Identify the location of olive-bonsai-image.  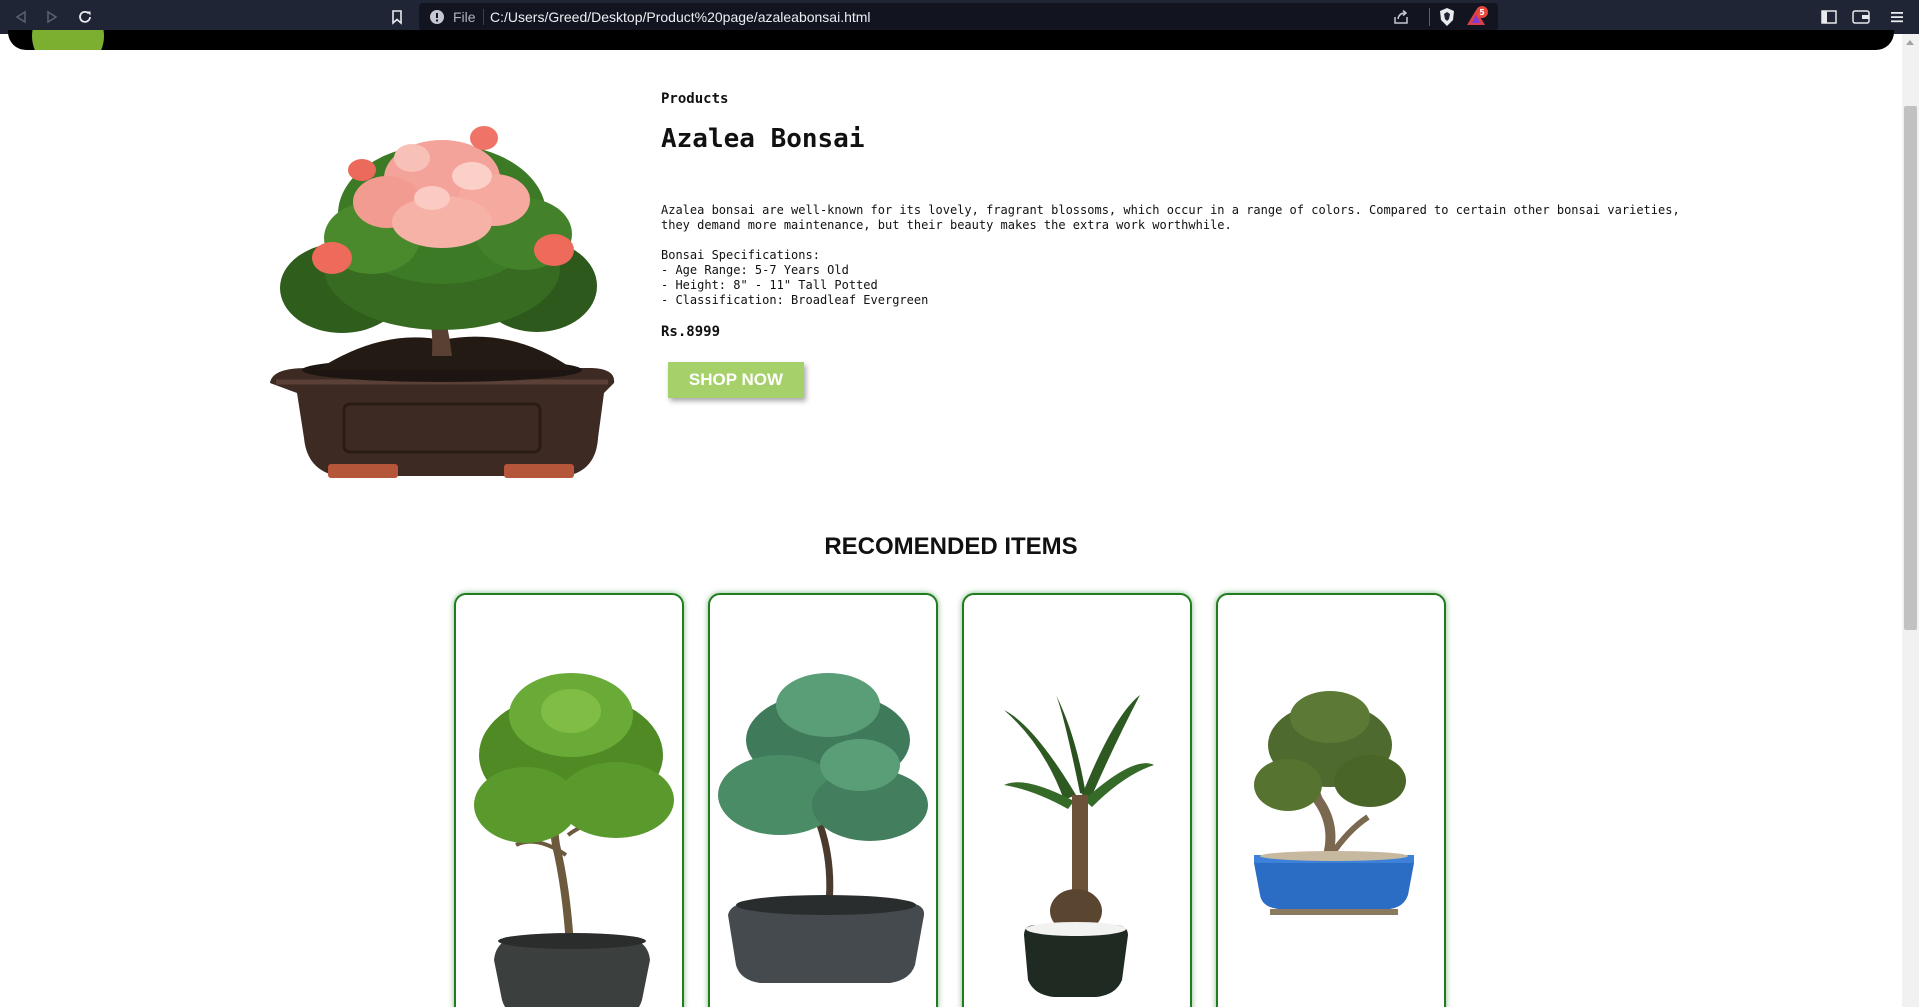
(1334, 803).